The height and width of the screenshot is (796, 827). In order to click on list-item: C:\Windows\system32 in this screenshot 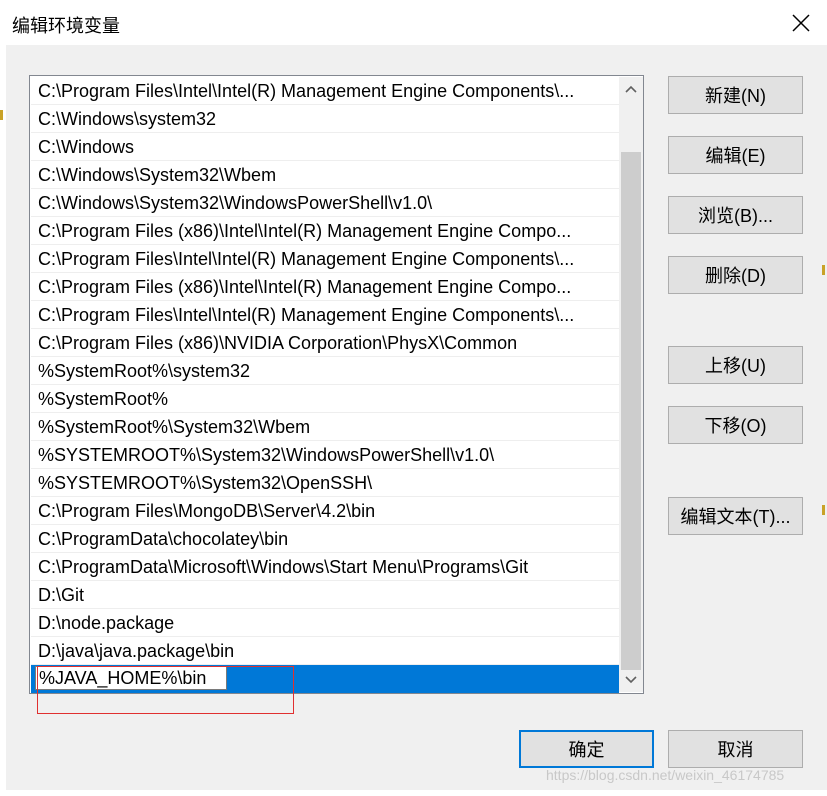, I will do `click(325, 119)`.